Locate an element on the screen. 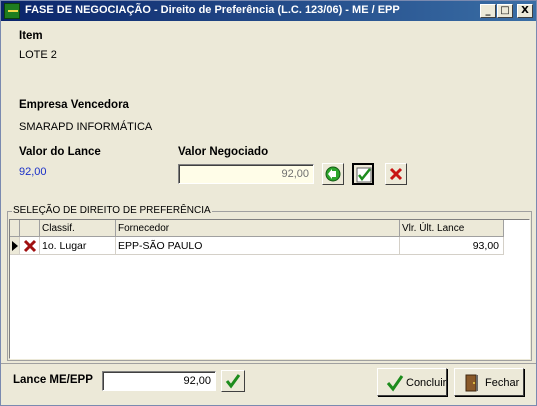 The height and width of the screenshot is (406, 537). row-fornecedor: EPP-SÃO PAULO is located at coordinates (258, 246).